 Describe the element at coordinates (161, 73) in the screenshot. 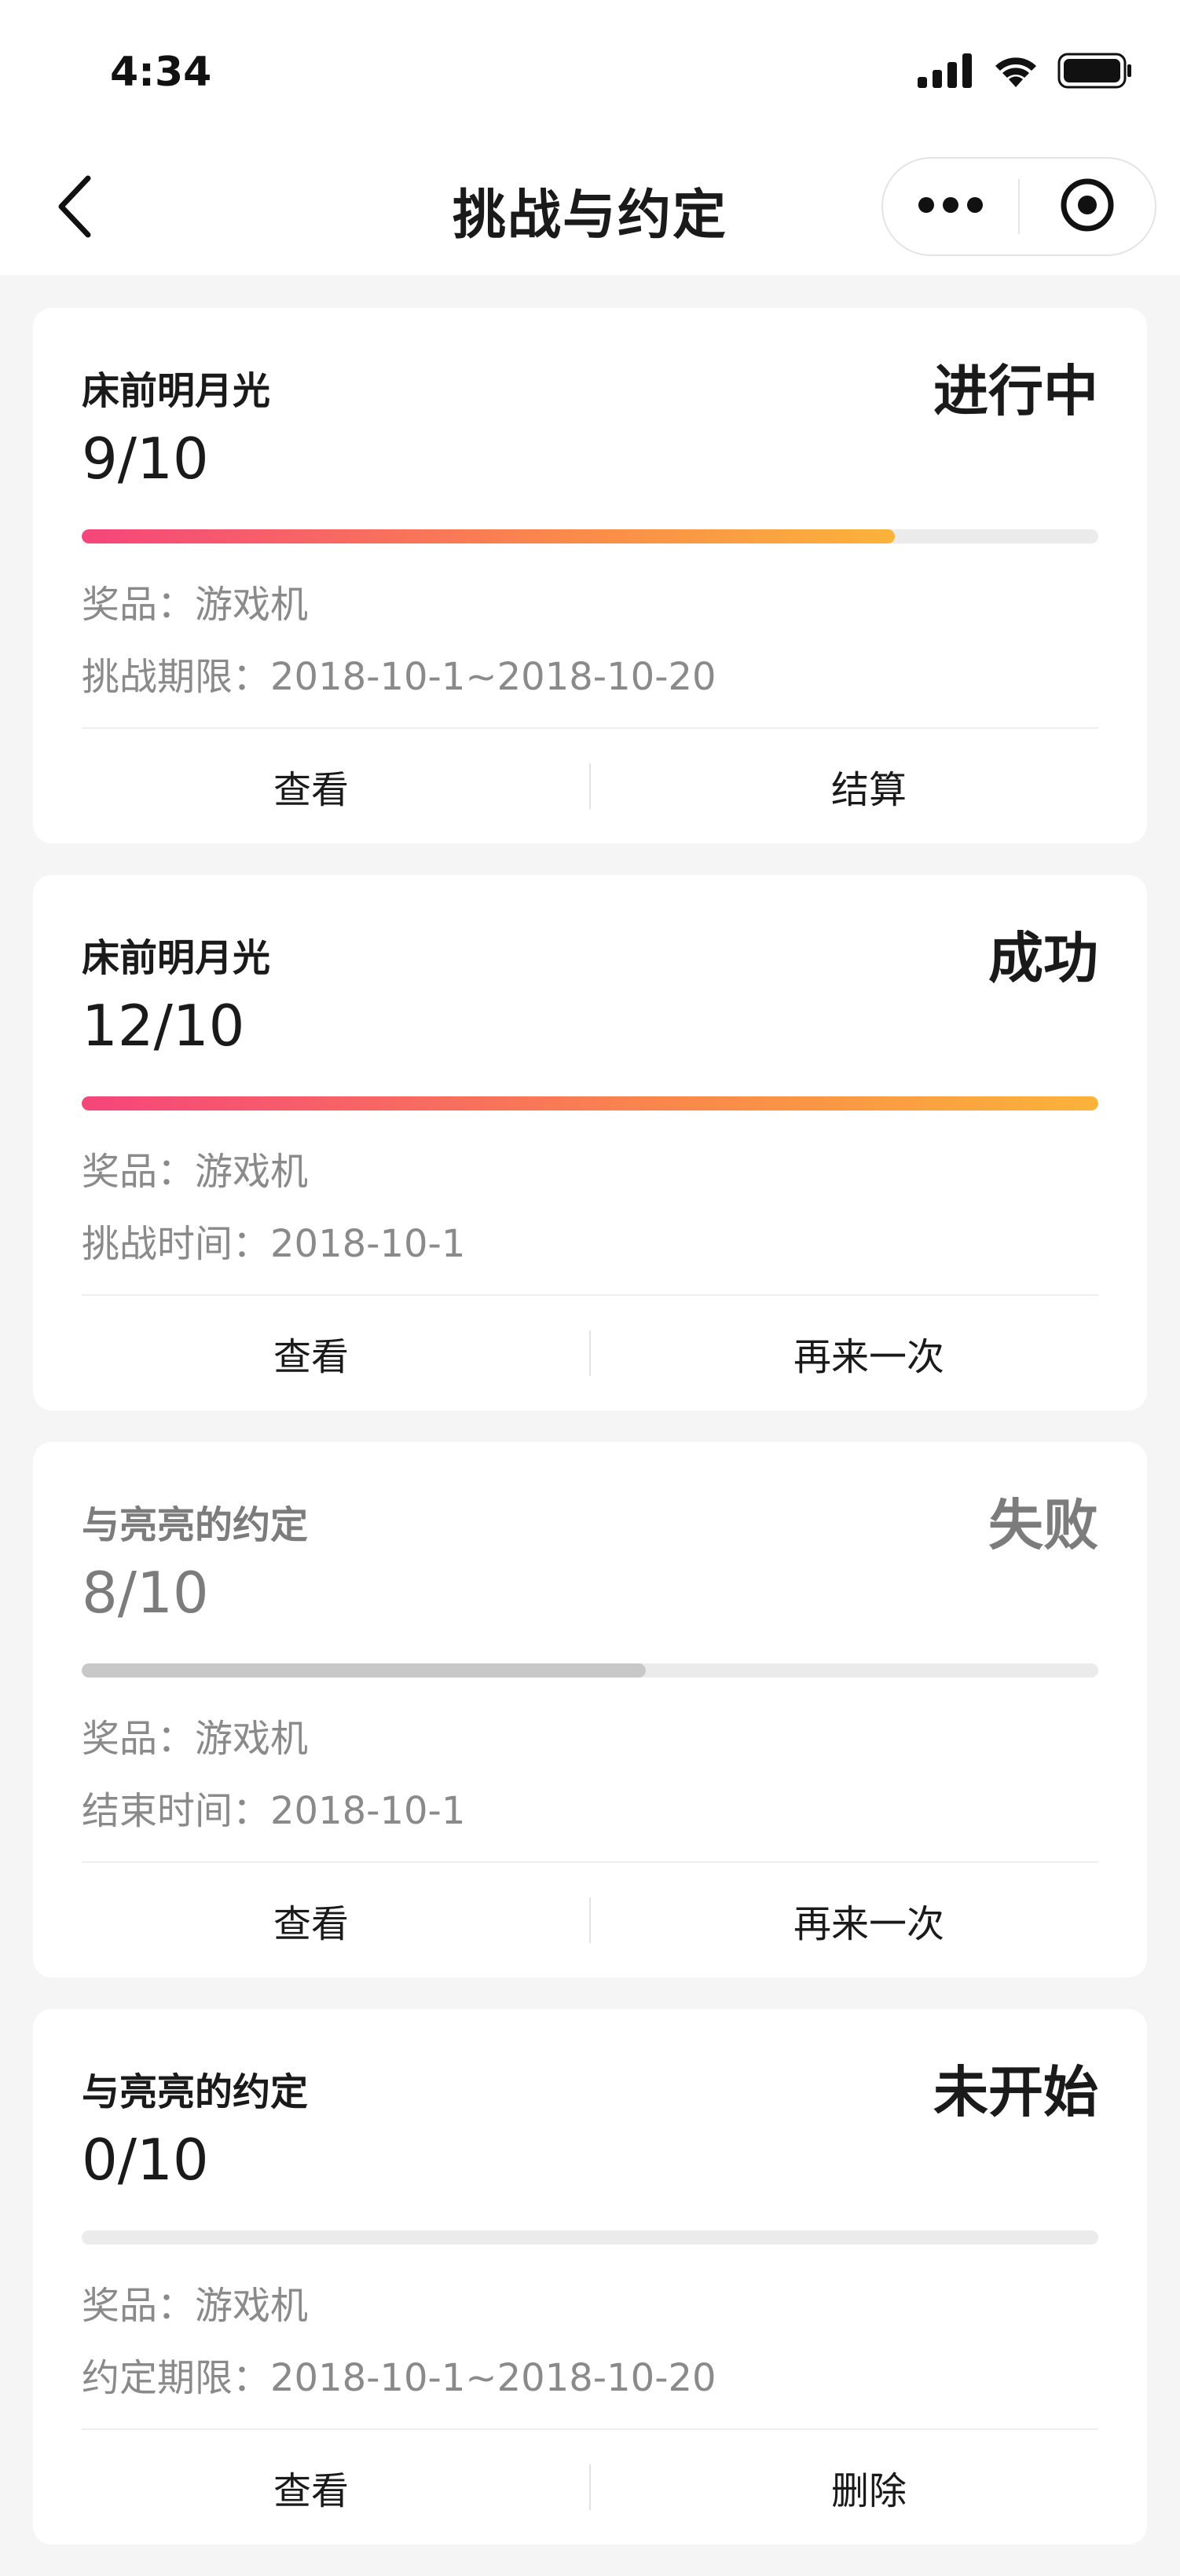

I see `status-time: 4:34` at that location.